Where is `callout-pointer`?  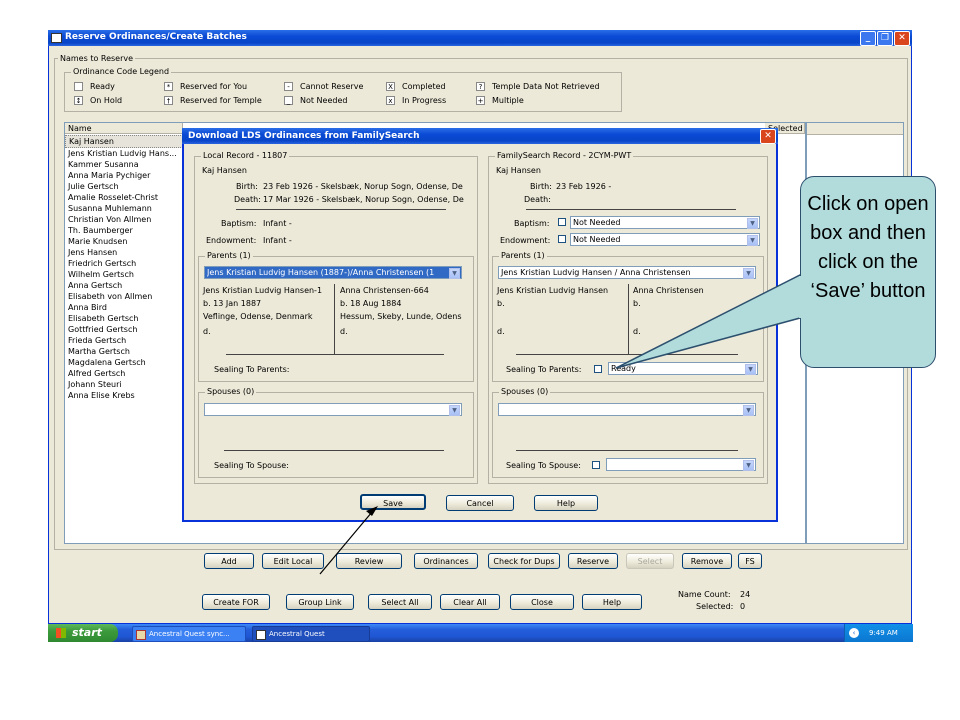 callout-pointer is located at coordinates (708, 321).